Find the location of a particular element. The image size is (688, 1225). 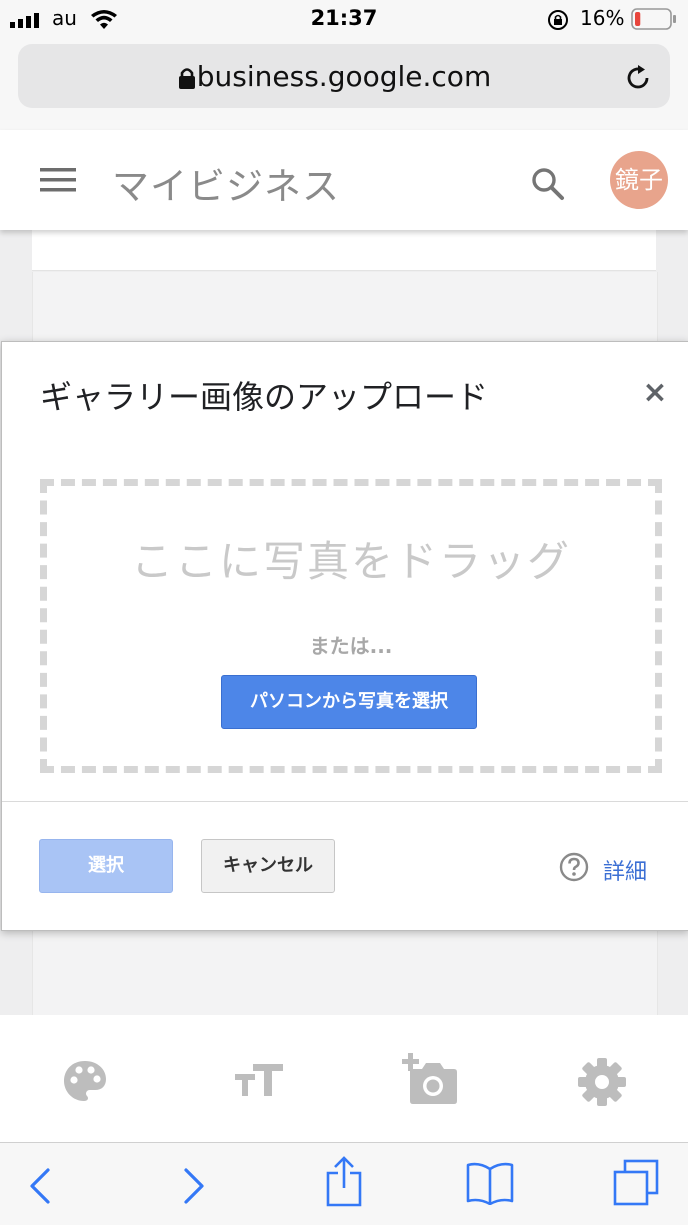

rotation-lock-icon is located at coordinates (558, 20).